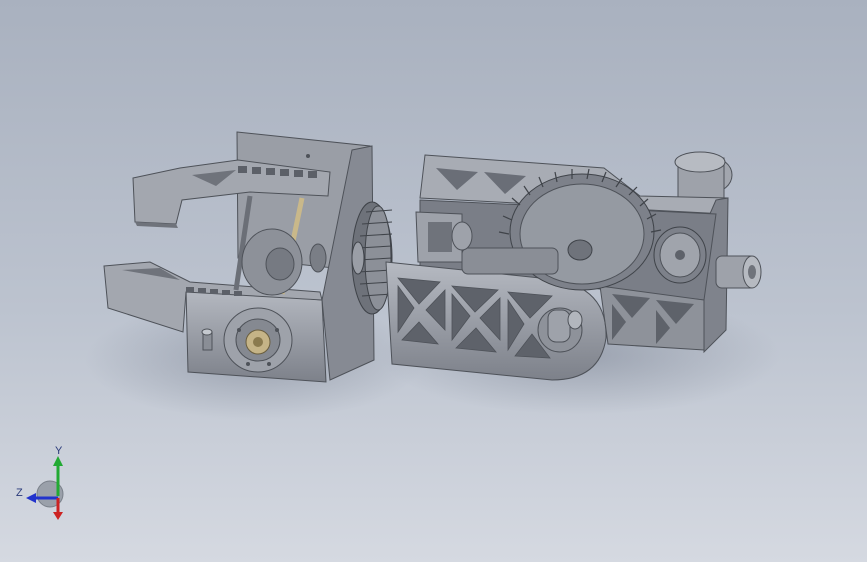 This screenshot has width=867, height=562. What do you see at coordinates (372, 258) in the screenshot?
I see `coupling-gear` at bounding box center [372, 258].